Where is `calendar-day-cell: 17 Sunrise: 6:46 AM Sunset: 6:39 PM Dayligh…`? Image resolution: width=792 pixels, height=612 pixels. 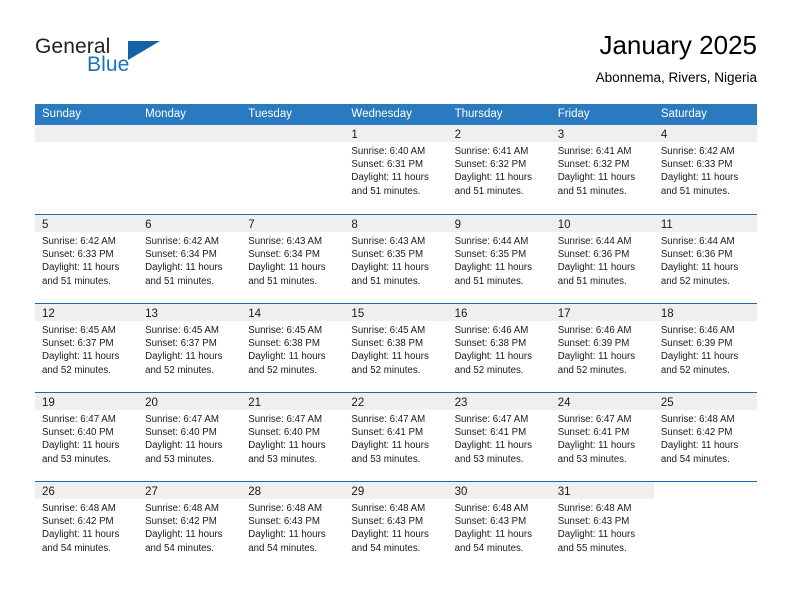 calendar-day-cell: 17 Sunrise: 6:46 AM Sunset: 6:39 PM Dayligh… is located at coordinates (602, 348).